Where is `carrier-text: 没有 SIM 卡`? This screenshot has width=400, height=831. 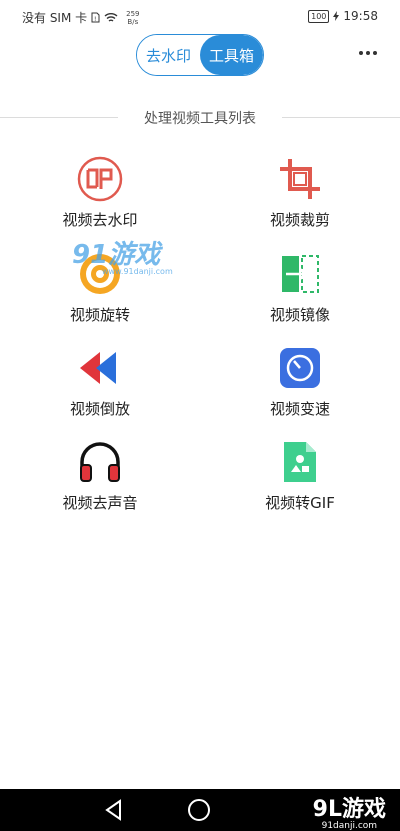 carrier-text: 没有 SIM 卡 is located at coordinates (55, 18).